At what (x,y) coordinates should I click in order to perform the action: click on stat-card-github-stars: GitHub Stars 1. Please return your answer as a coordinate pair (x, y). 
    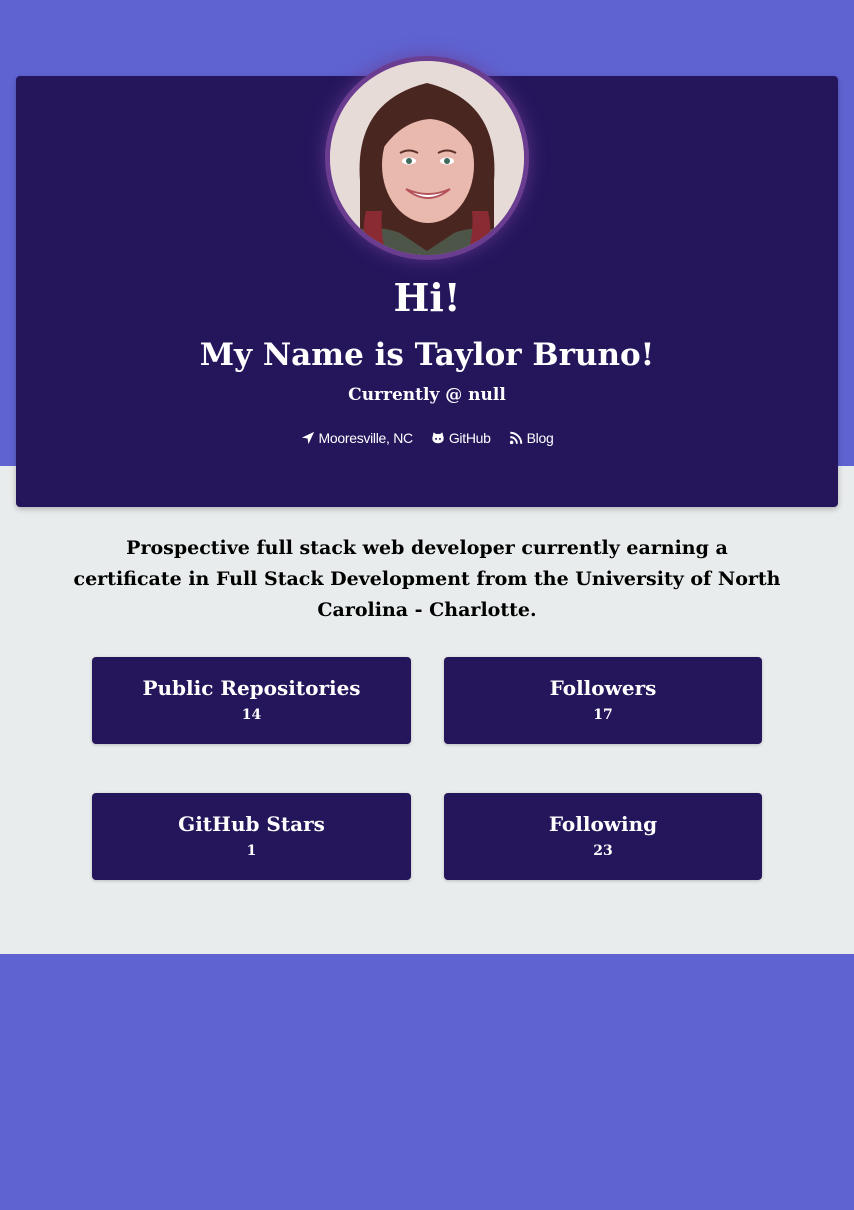
    Looking at the image, I should click on (251, 836).